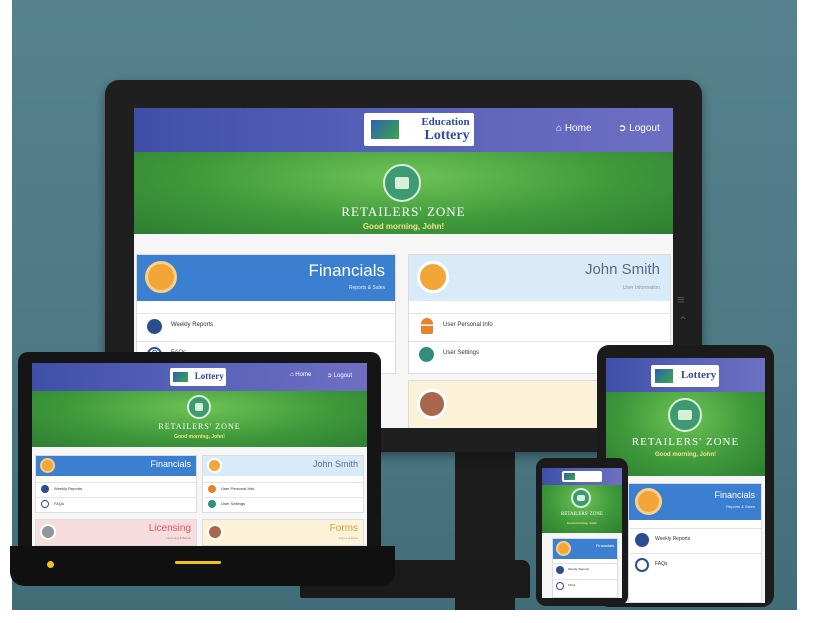  I want to click on laptop-logout-label: Logout, so click(343, 376).